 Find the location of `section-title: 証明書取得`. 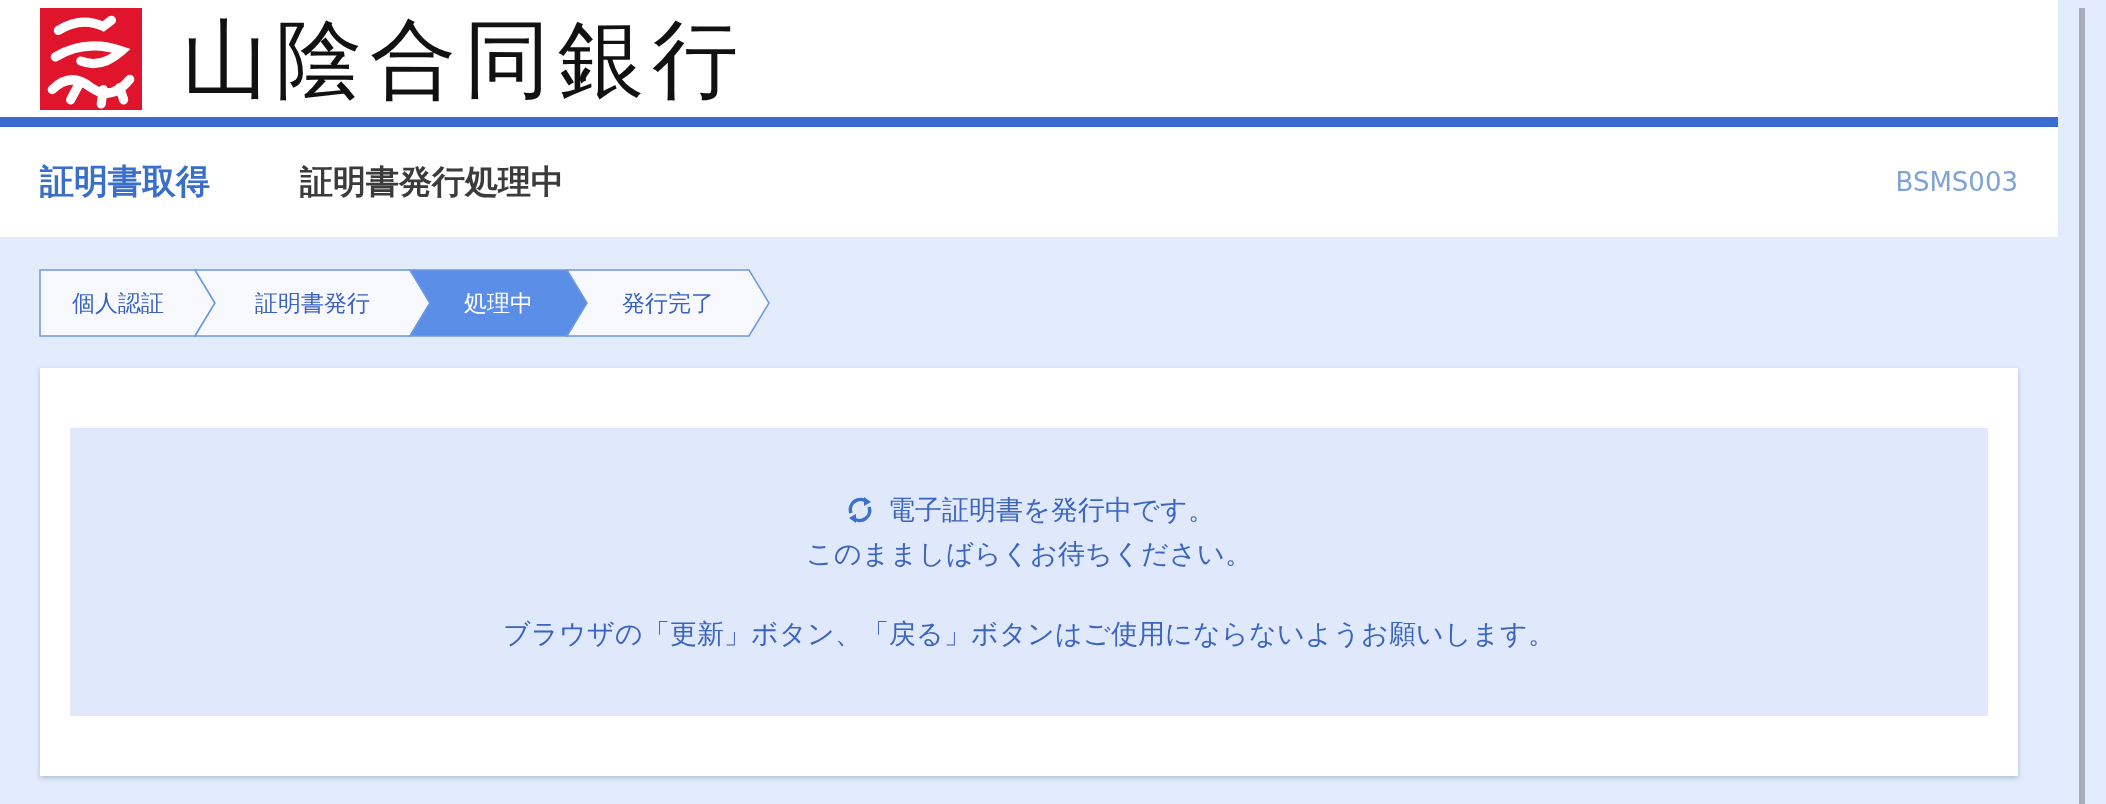

section-title: 証明書取得 is located at coordinates (125, 181).